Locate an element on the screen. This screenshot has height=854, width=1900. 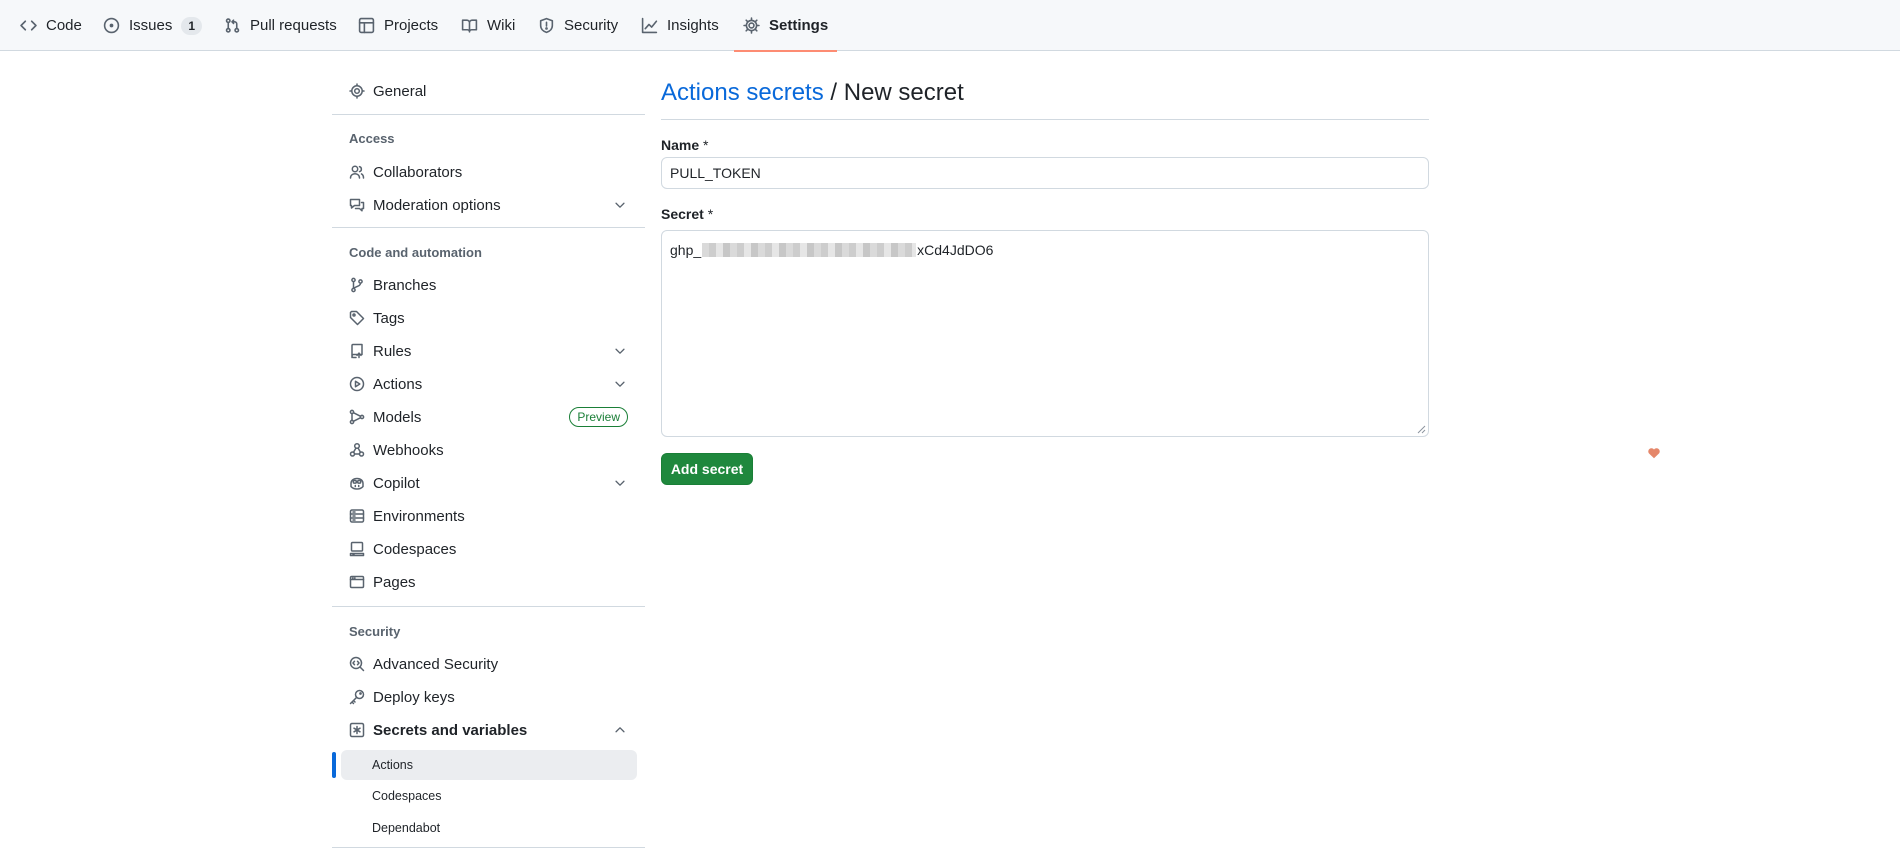
resize-grip-icon is located at coordinates (1421, 429).